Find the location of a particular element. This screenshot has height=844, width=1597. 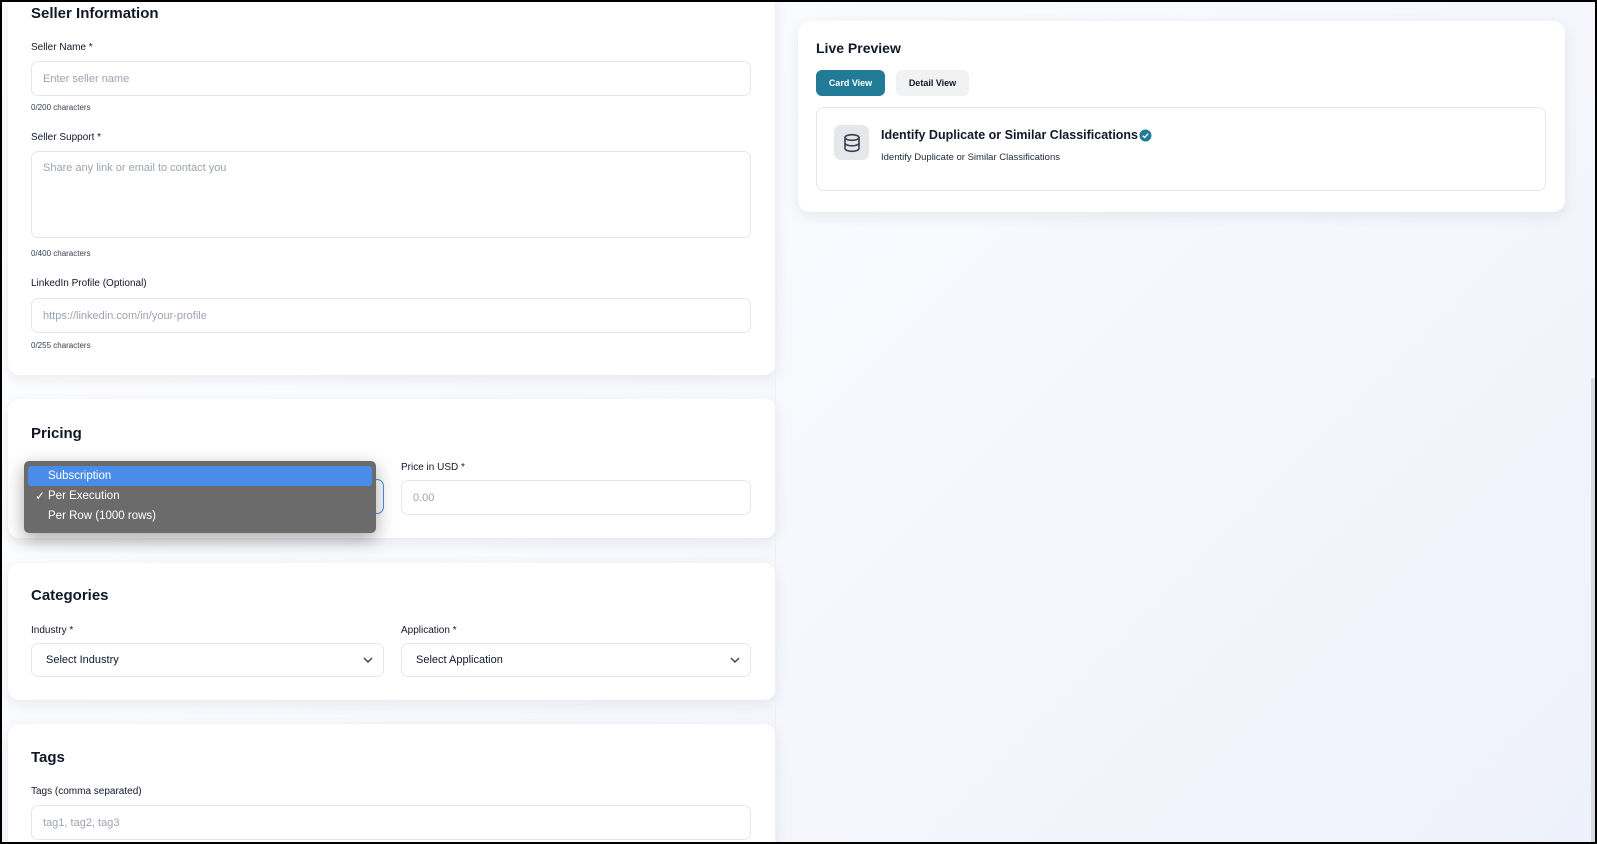

seller-name-label: Seller Name * is located at coordinates (62, 47).